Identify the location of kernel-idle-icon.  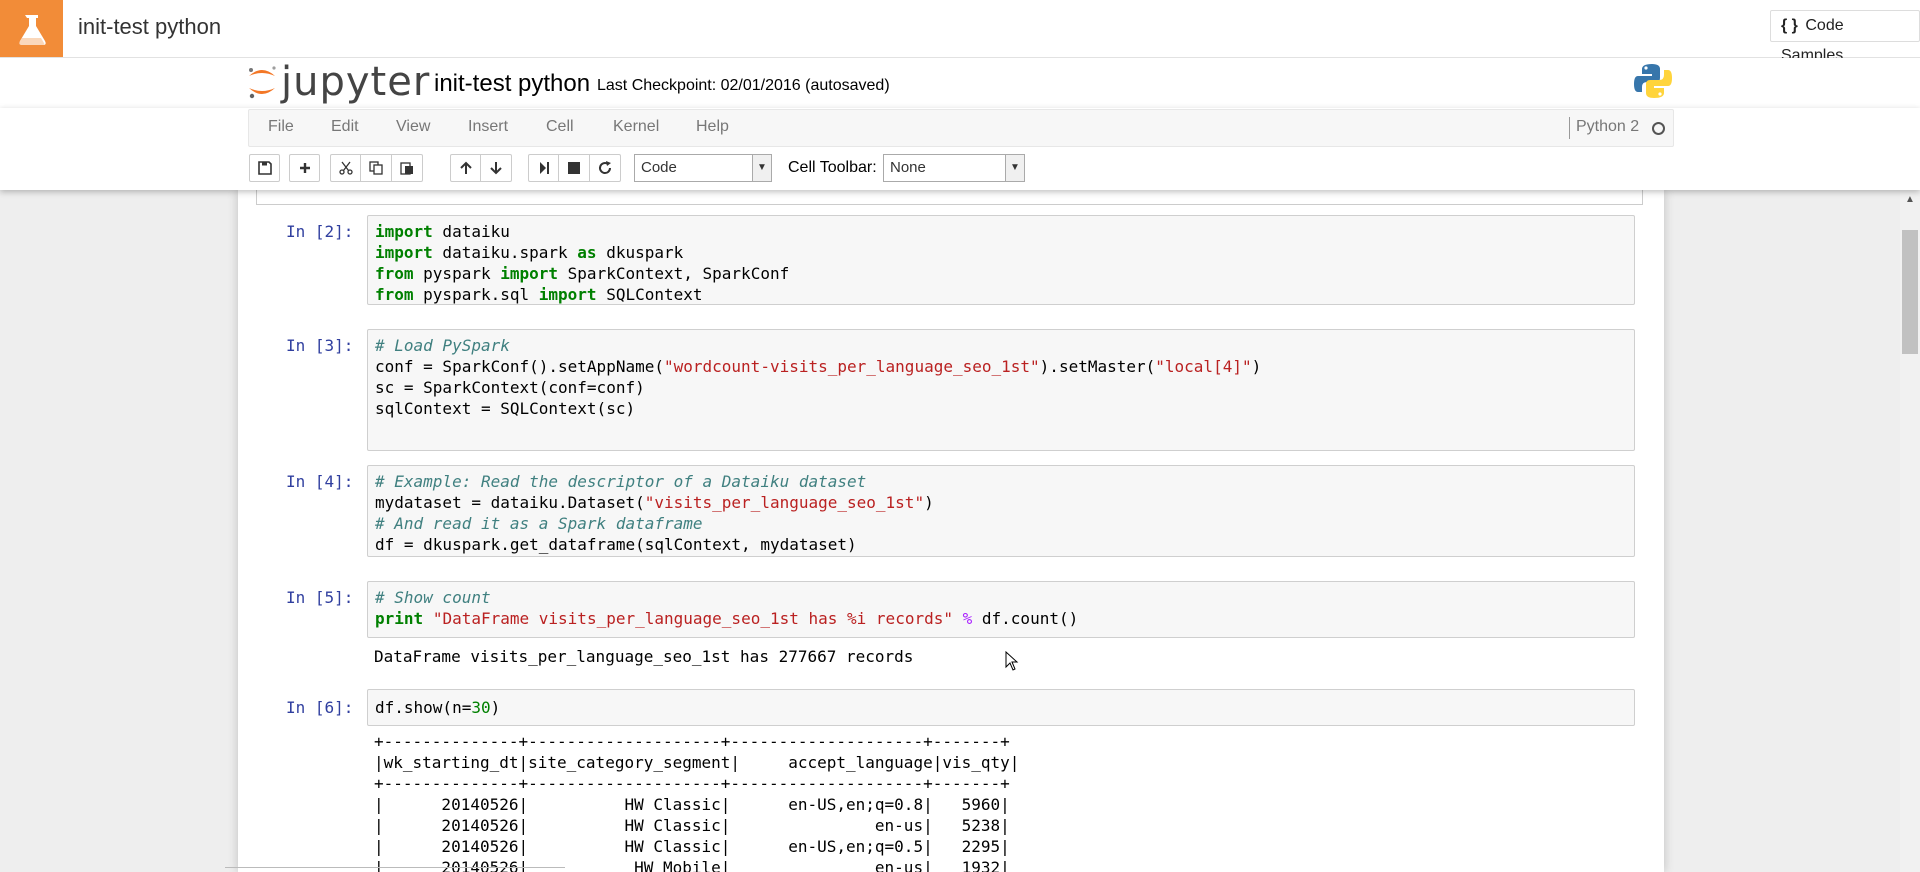
(1658, 128).